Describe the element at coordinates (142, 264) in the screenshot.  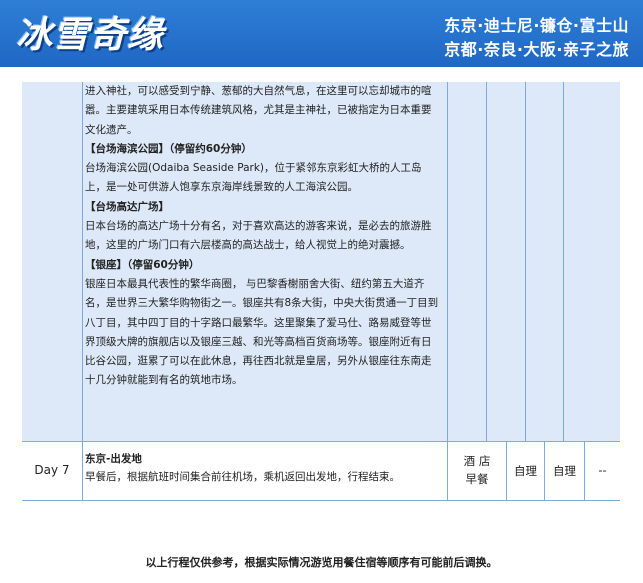
I see `attraction-title: 【银座】（停留60分钟）` at that location.